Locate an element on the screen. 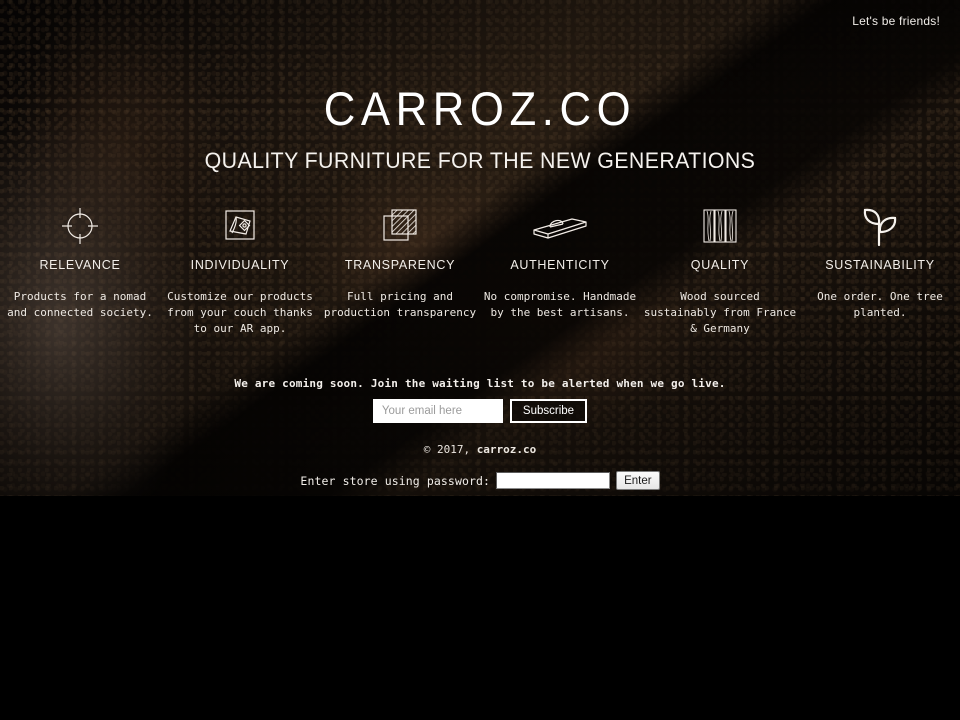 This screenshot has width=960, height=720. copyright-notice: © 2017, carroz.co is located at coordinates (480, 449).